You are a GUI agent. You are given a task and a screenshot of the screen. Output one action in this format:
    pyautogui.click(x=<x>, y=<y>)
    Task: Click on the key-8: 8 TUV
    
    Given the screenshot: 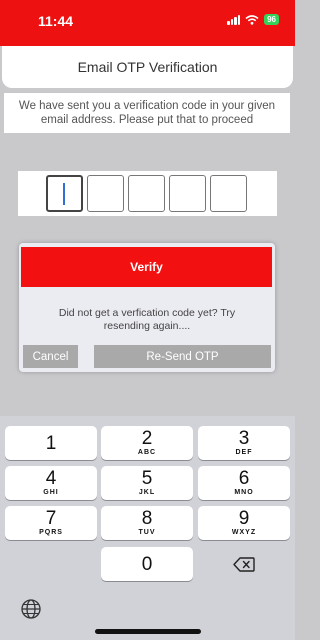 What is the action you would take?
    pyautogui.click(x=147, y=523)
    